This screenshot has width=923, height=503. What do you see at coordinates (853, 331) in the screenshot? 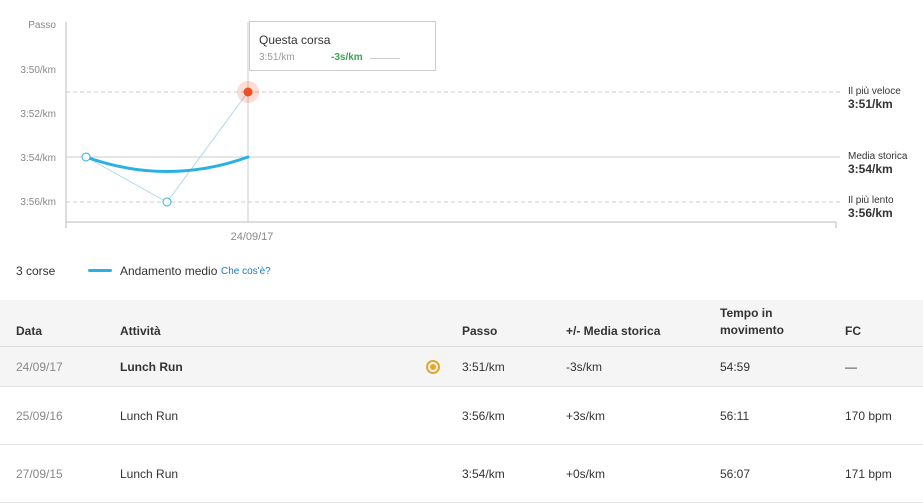
I see `header-hr: FC` at bounding box center [853, 331].